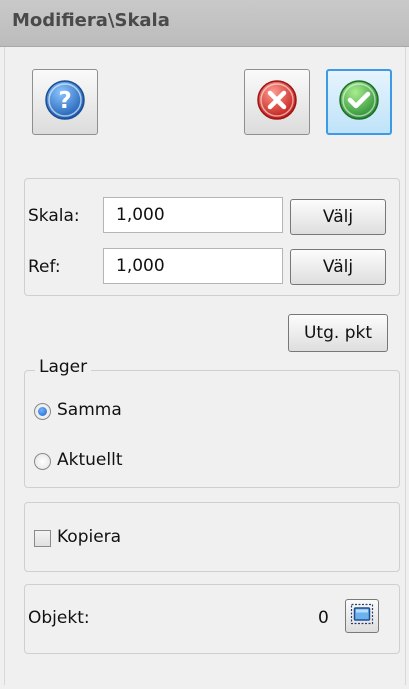 This screenshot has width=409, height=689. I want to click on objects-label: Objekt:, so click(59, 618).